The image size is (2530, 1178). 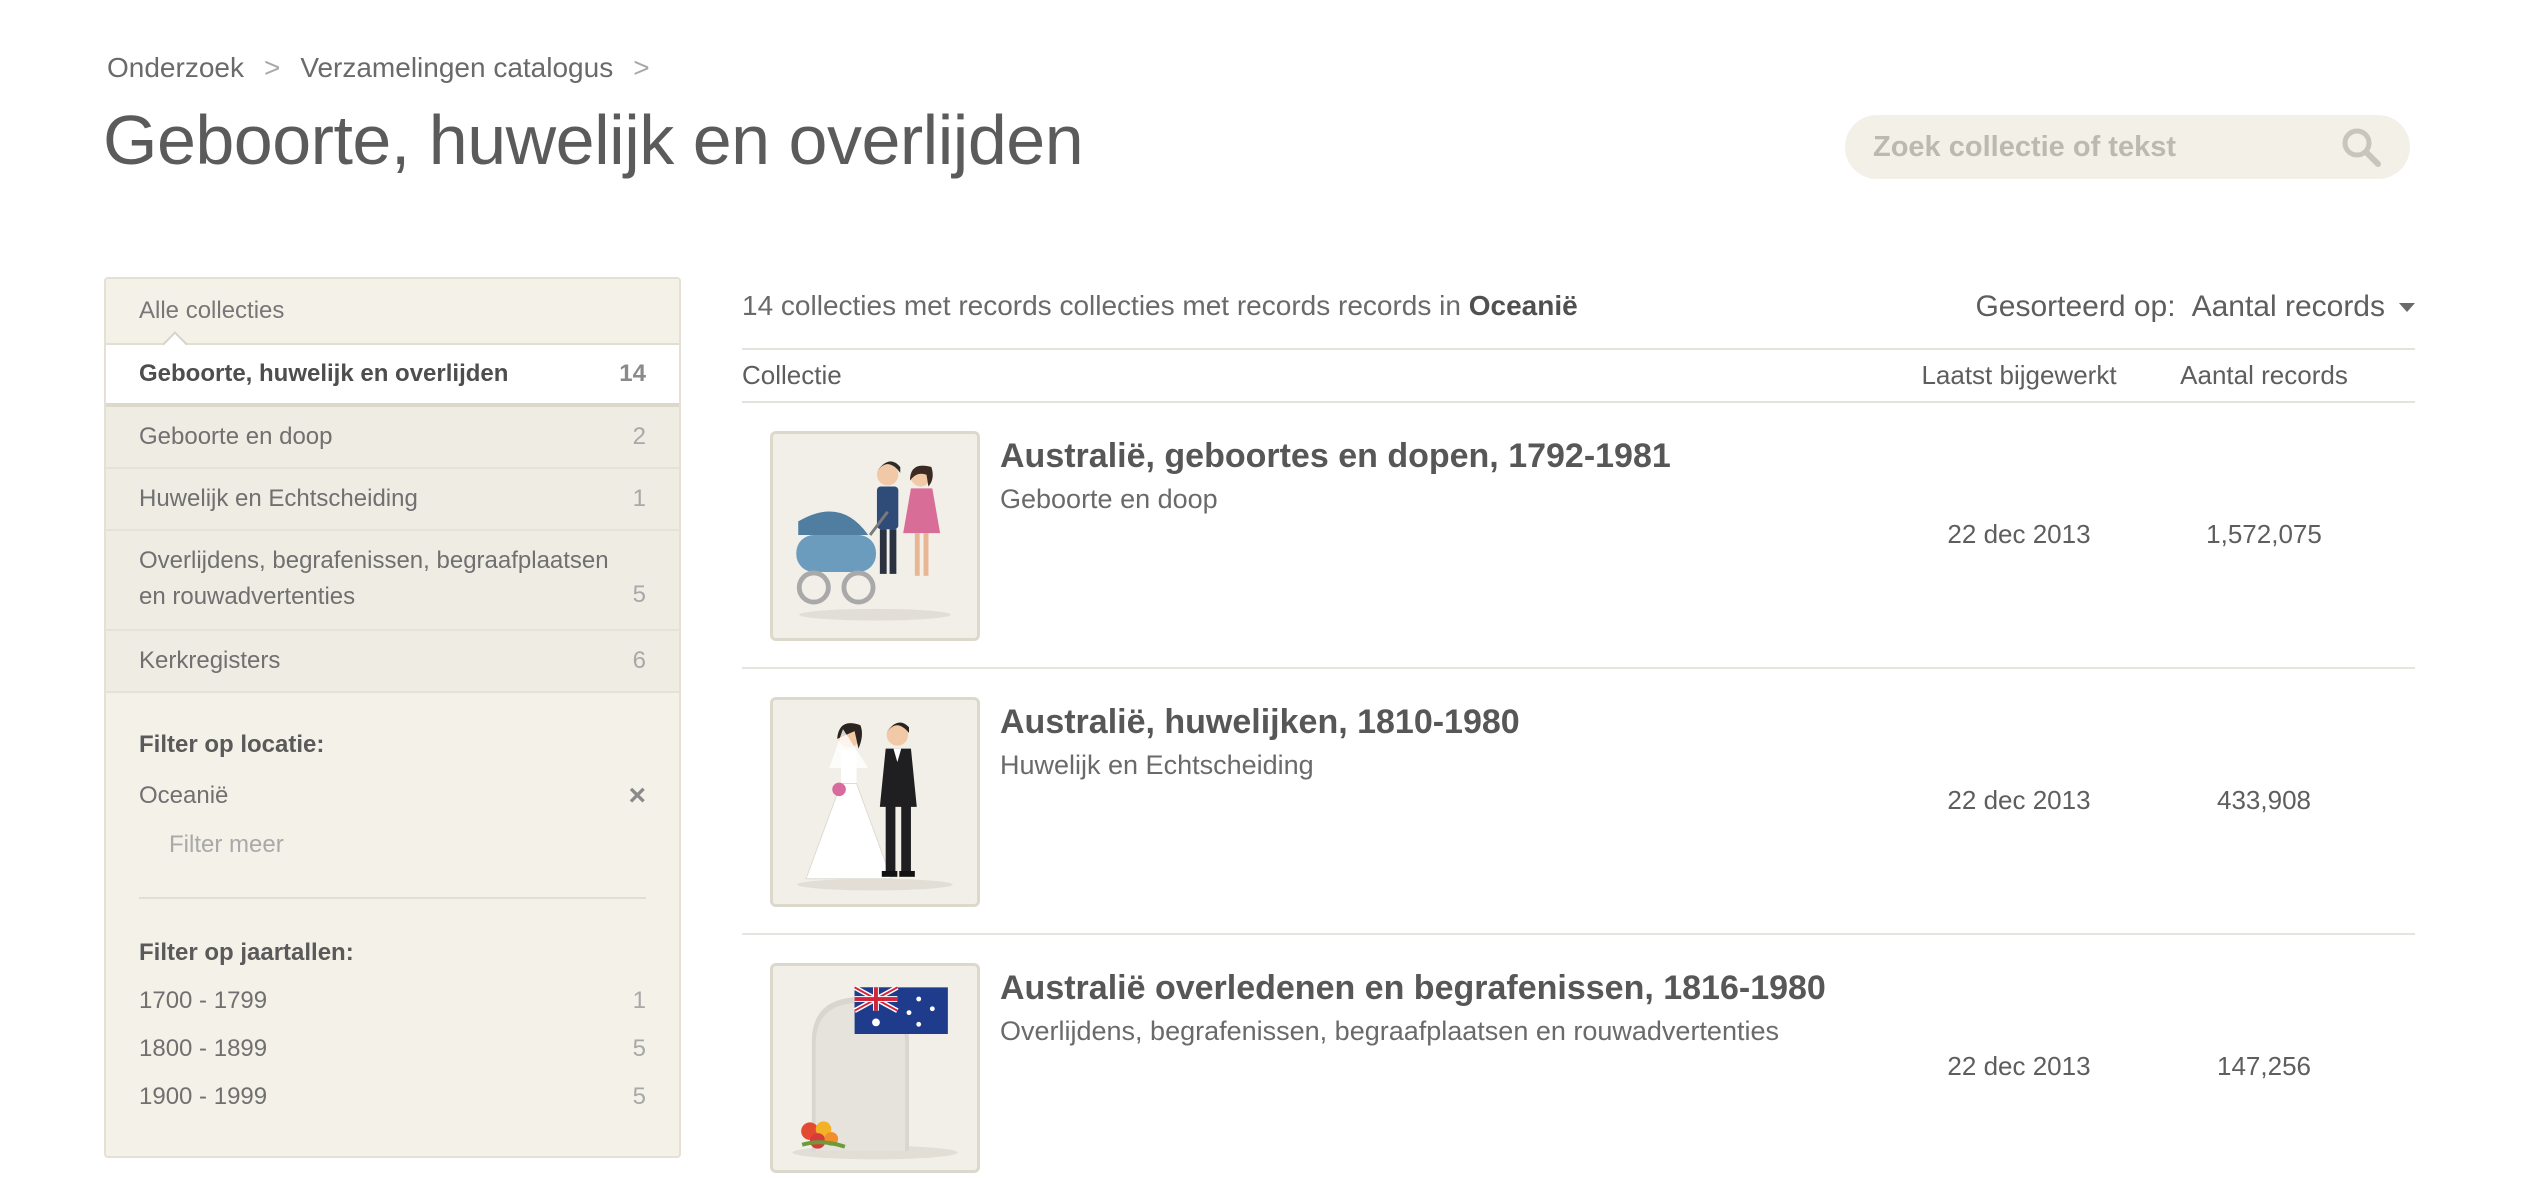 I want to click on sidebar-item-label: Huwelijk en Echtscheiding, so click(x=278, y=498).